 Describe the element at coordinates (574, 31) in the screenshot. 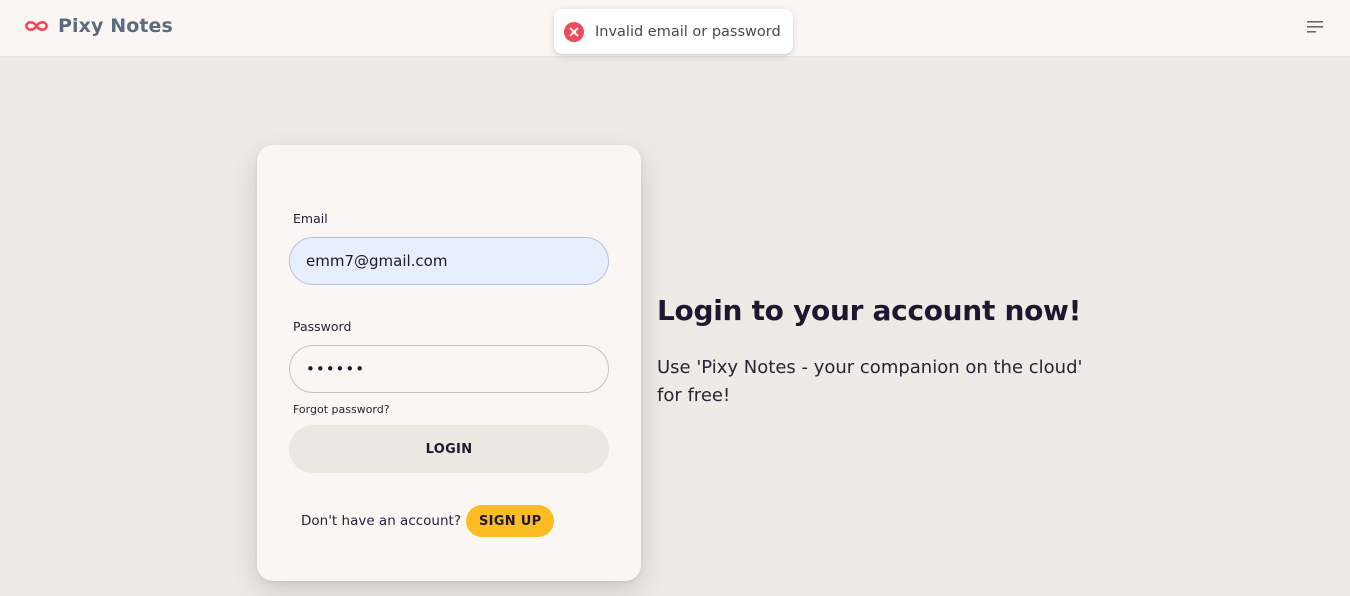

I see `error-icon` at that location.